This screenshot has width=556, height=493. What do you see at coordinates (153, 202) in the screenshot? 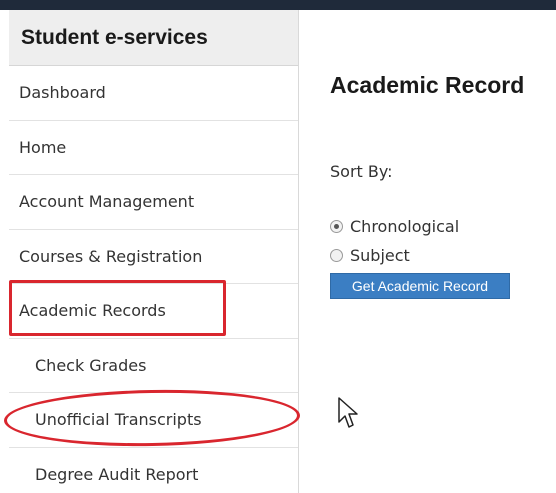
I see `sidebar-item-account-management: Account Management` at bounding box center [153, 202].